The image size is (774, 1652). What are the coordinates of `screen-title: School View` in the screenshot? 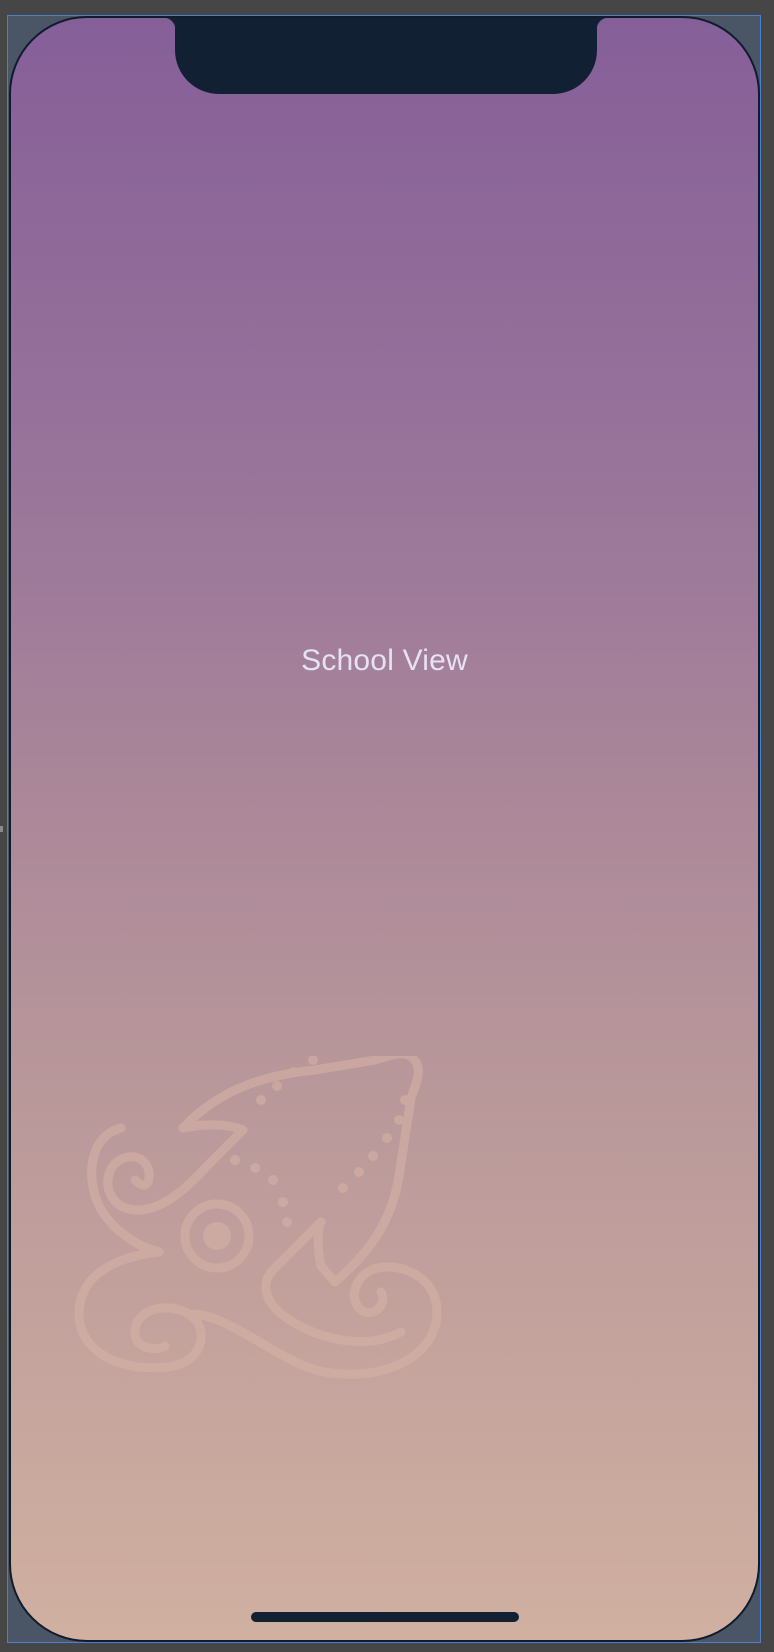 It's located at (384, 660).